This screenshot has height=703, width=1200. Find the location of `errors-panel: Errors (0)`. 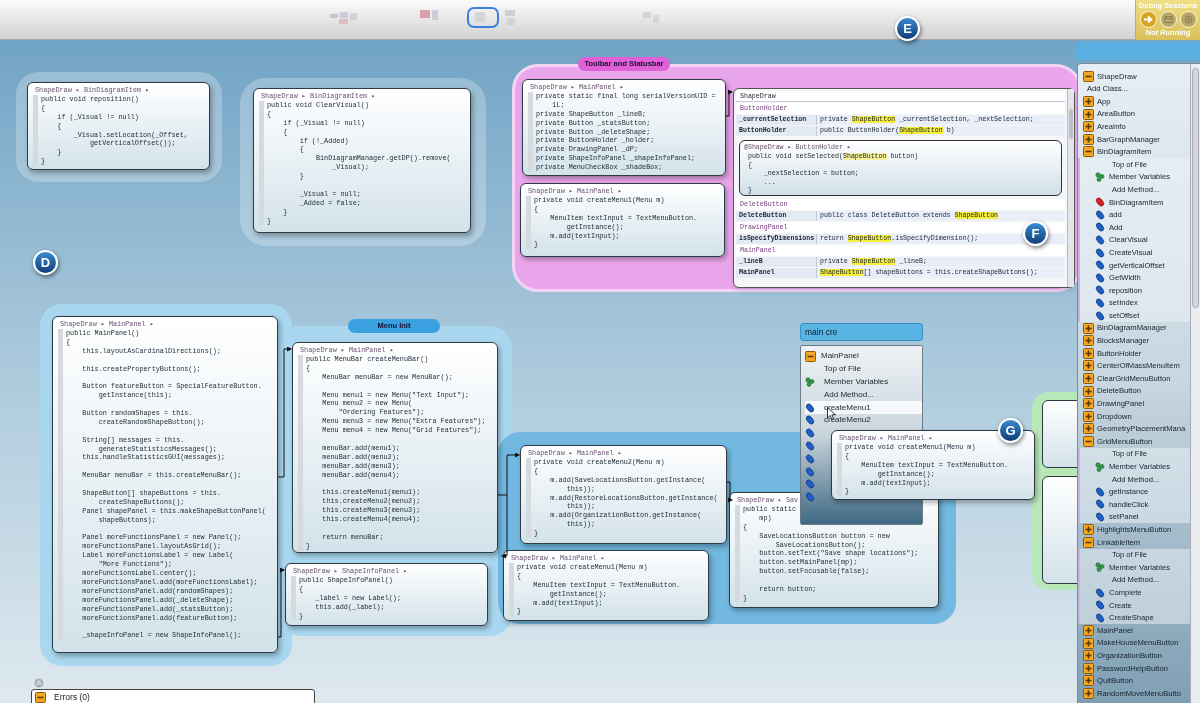

errors-panel: Errors (0) is located at coordinates (173, 696).